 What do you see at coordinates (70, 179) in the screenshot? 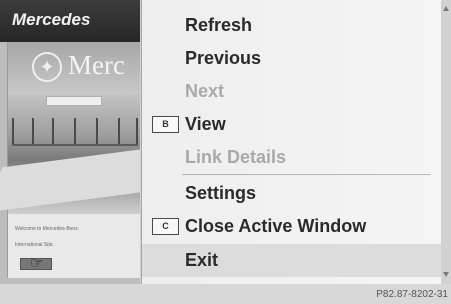
I see `road-lane` at bounding box center [70, 179].